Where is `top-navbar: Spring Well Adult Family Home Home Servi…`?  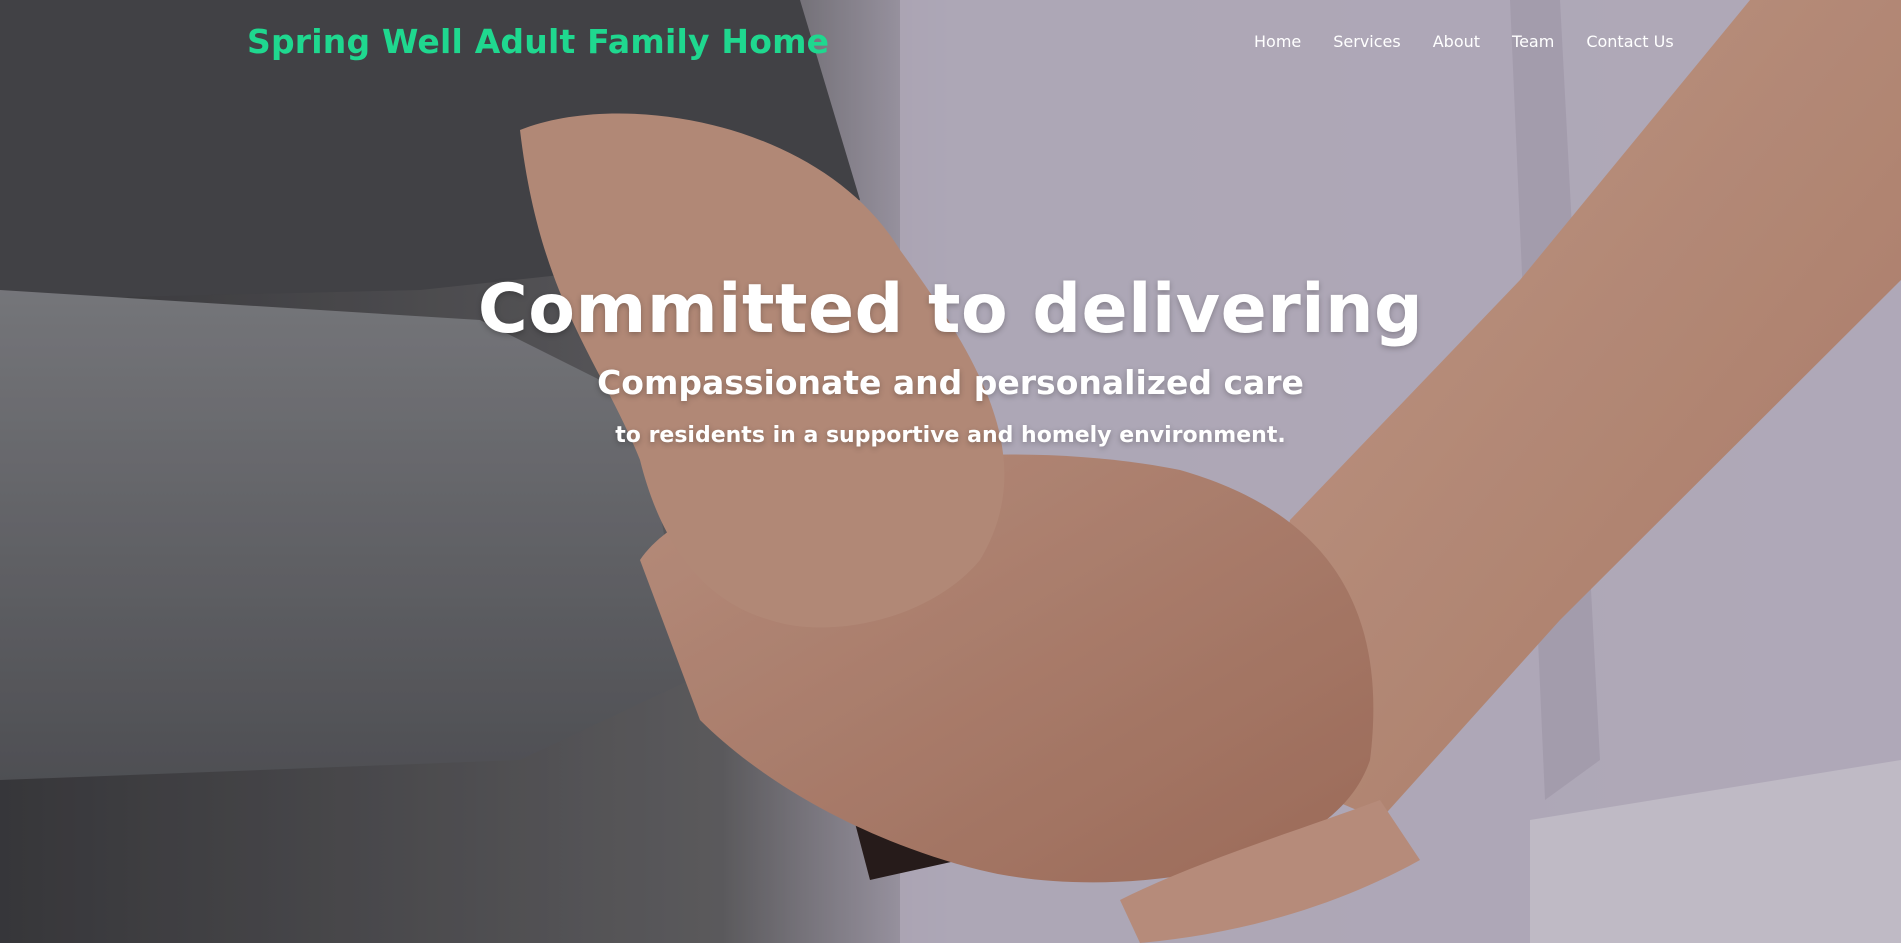 top-navbar: Spring Well Adult Family Home Home Servi… is located at coordinates (950, 43).